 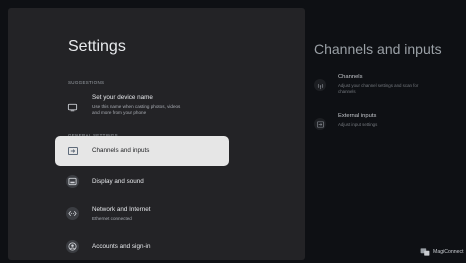 What do you see at coordinates (357, 116) in the screenshot?
I see `detail-item-label: External inputs` at bounding box center [357, 116].